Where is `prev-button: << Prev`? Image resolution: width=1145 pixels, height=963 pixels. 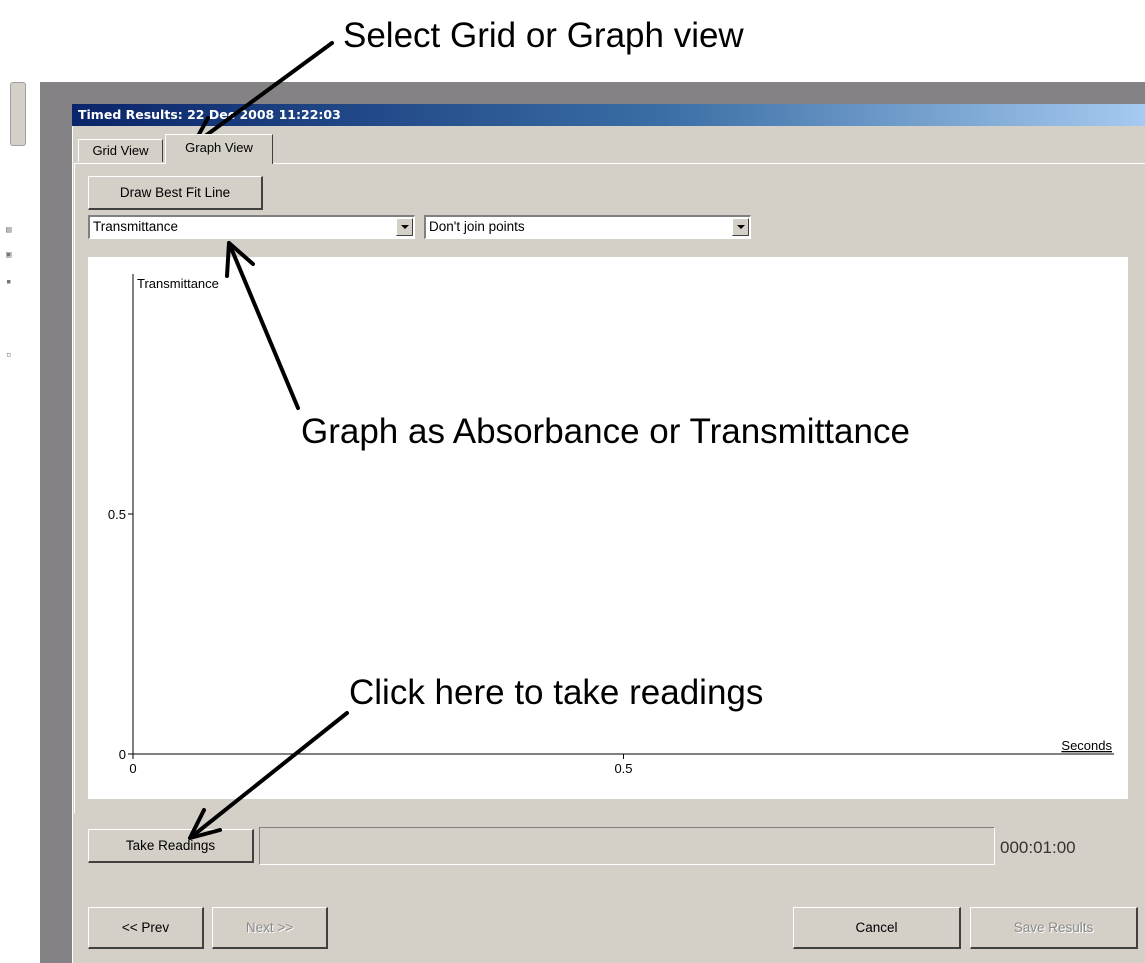
prev-button: << Prev is located at coordinates (146, 928).